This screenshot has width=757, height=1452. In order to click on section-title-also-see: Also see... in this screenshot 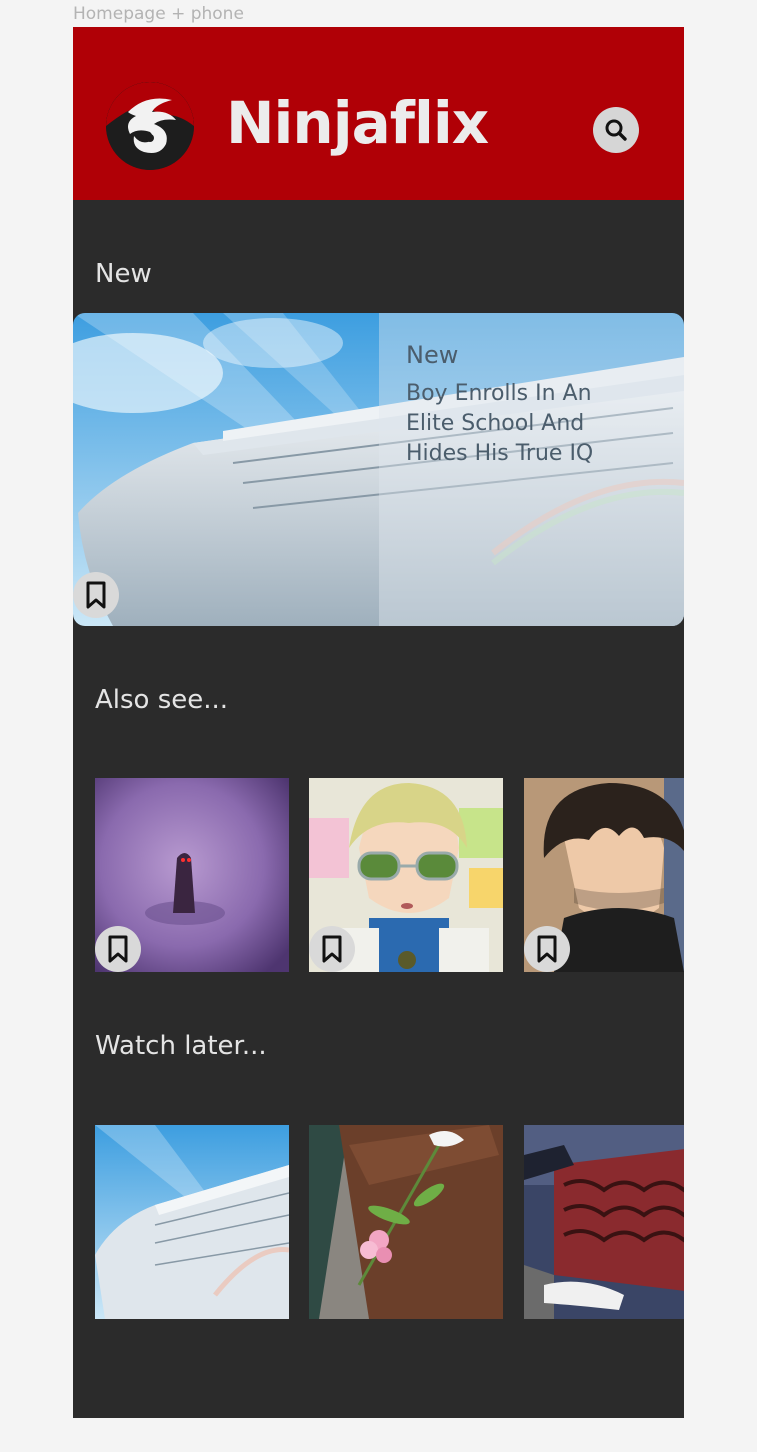, I will do `click(162, 700)`.